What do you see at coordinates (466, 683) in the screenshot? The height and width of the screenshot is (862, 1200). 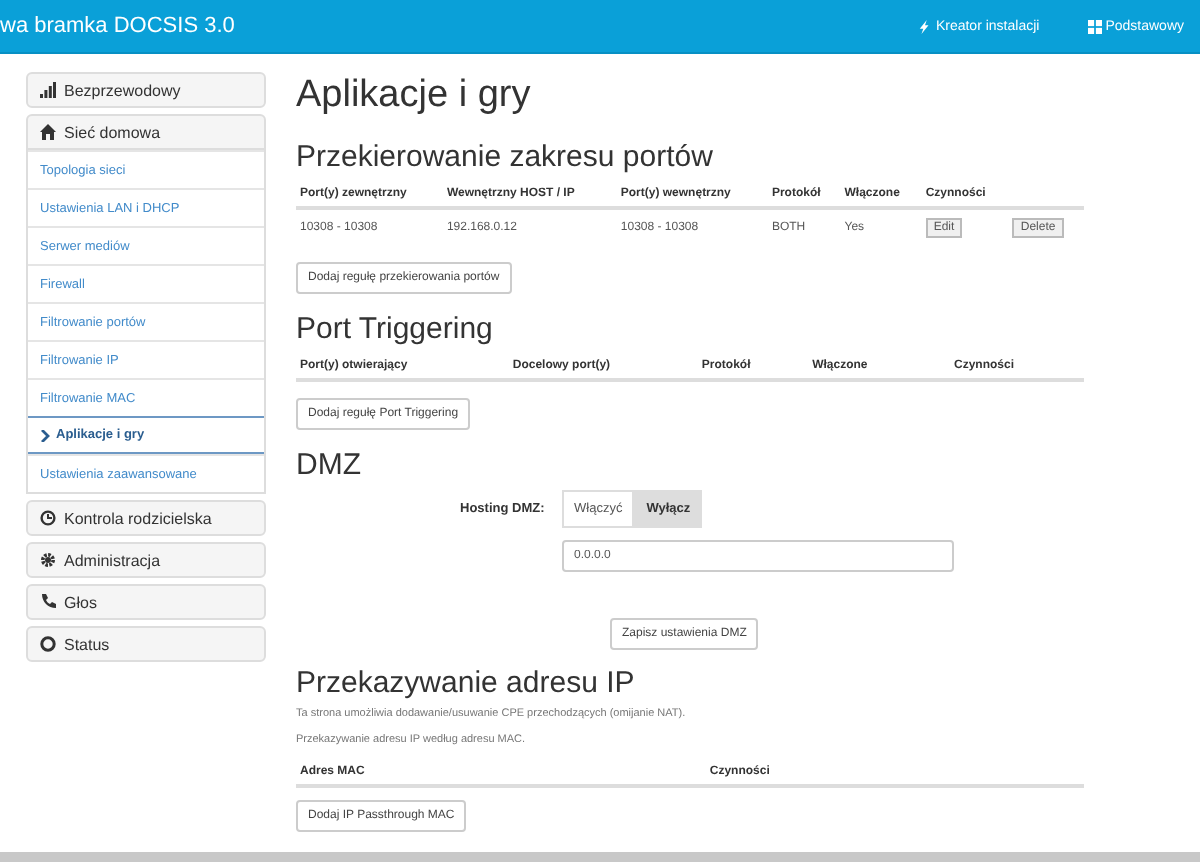 I see `section-title: Przekazywanie adresu IP` at bounding box center [466, 683].